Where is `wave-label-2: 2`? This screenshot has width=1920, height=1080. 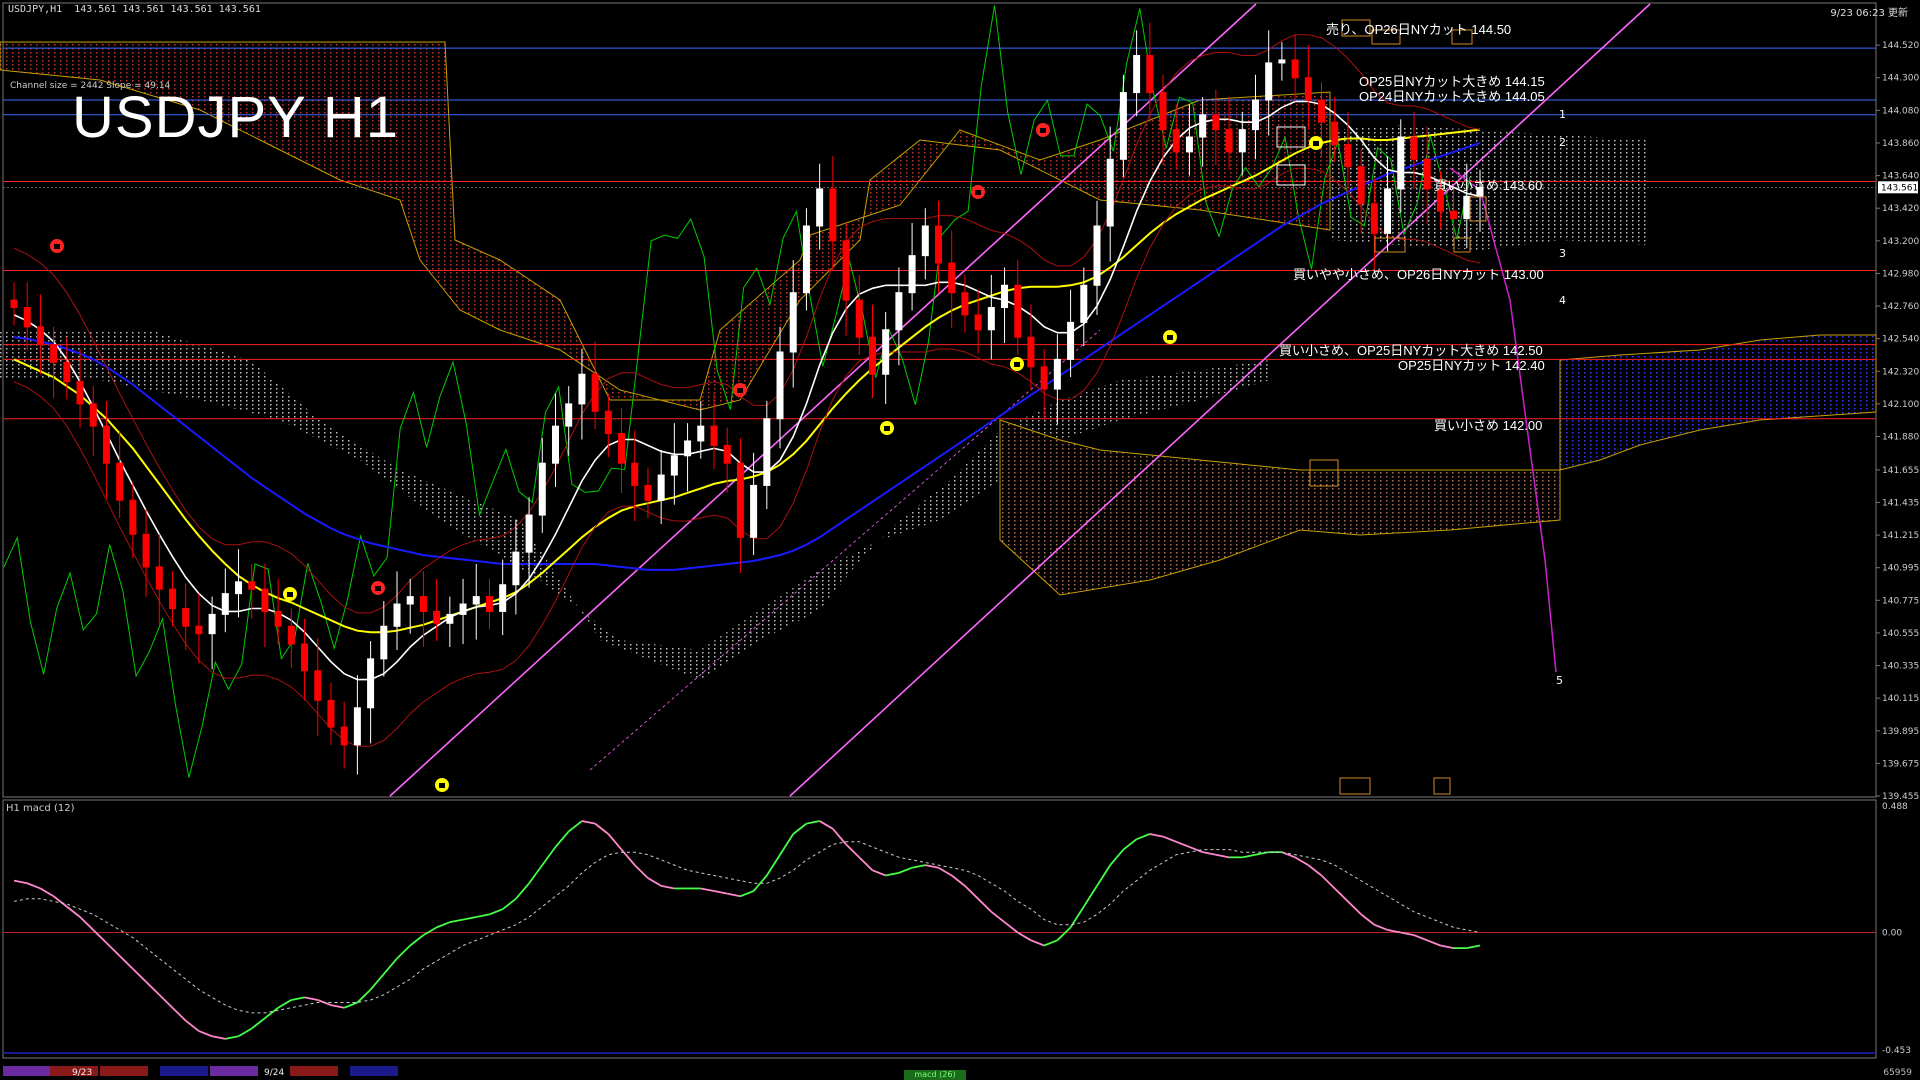
wave-label-2: 2 is located at coordinates (1562, 142).